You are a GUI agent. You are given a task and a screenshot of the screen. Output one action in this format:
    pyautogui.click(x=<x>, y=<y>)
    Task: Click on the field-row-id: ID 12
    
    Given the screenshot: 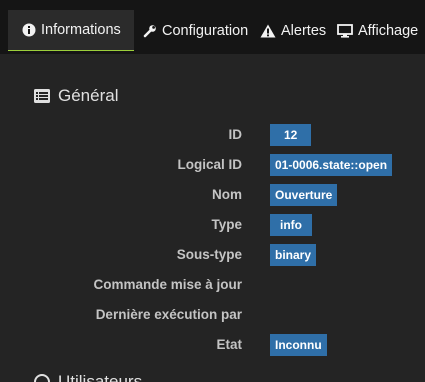 What is the action you would take?
    pyautogui.click(x=212, y=135)
    